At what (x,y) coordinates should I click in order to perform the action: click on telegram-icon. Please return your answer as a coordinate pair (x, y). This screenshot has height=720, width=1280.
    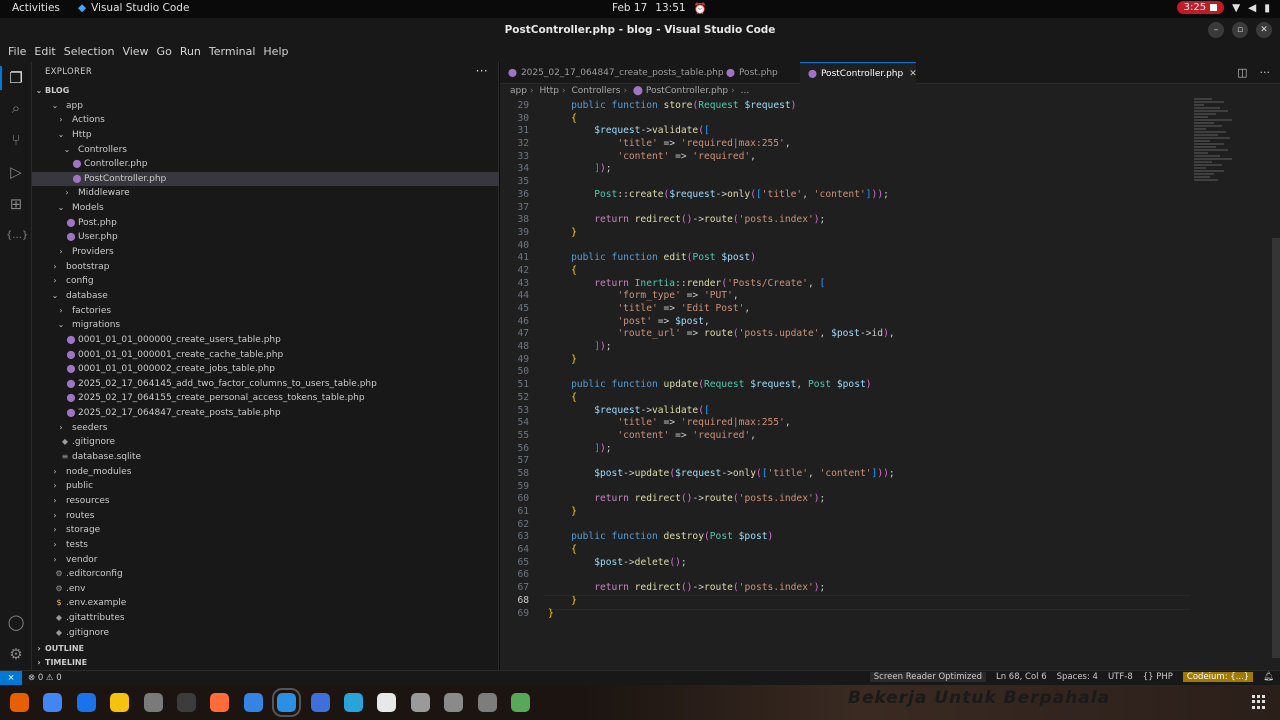
    Looking at the image, I should click on (353, 702).